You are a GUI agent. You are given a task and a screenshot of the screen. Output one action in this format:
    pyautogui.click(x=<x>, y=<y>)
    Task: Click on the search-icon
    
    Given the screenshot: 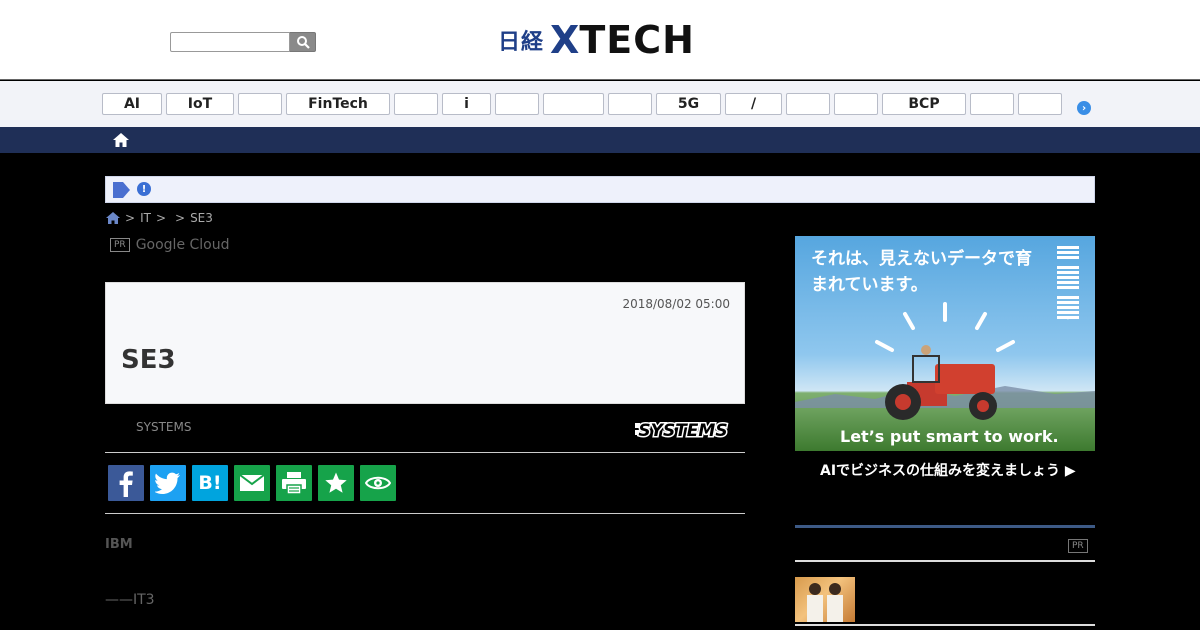 What is the action you would take?
    pyautogui.click(x=303, y=42)
    